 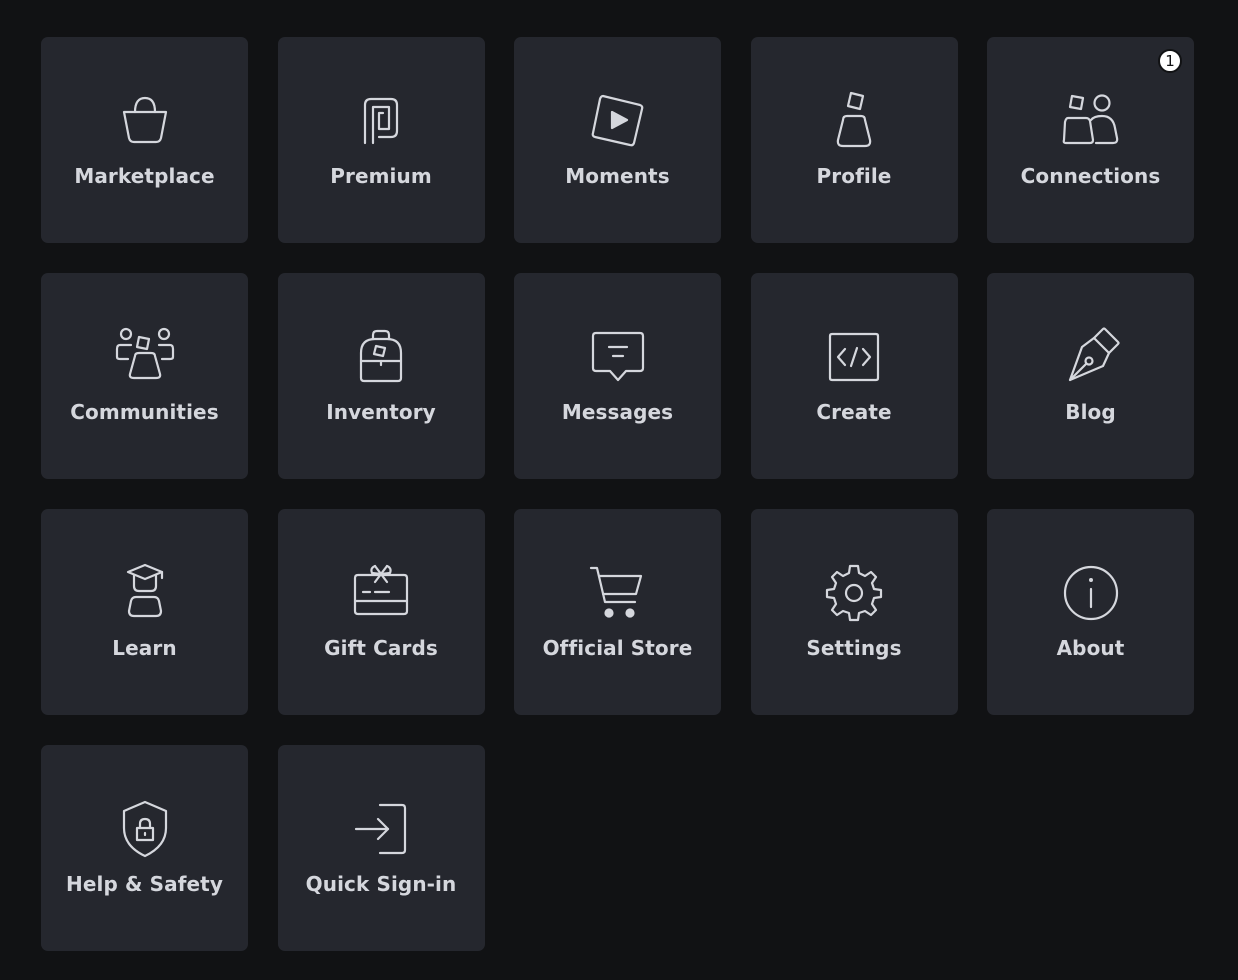 I want to click on message-icon, so click(x=618, y=357).